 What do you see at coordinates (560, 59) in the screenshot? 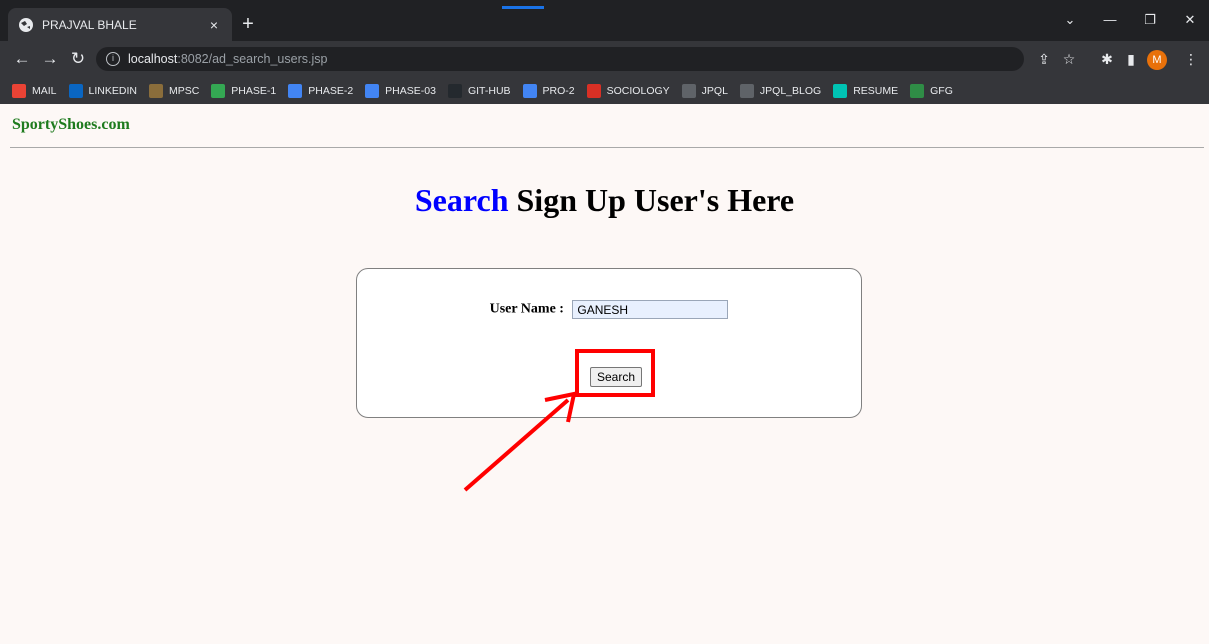
I see `address-bar: i localhost:8082/ad_search_users.jsp` at bounding box center [560, 59].